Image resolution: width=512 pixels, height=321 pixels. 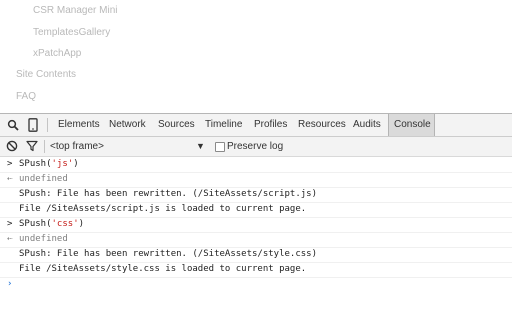 What do you see at coordinates (223, 125) in the screenshot?
I see `tab-timeline: Timeline` at bounding box center [223, 125].